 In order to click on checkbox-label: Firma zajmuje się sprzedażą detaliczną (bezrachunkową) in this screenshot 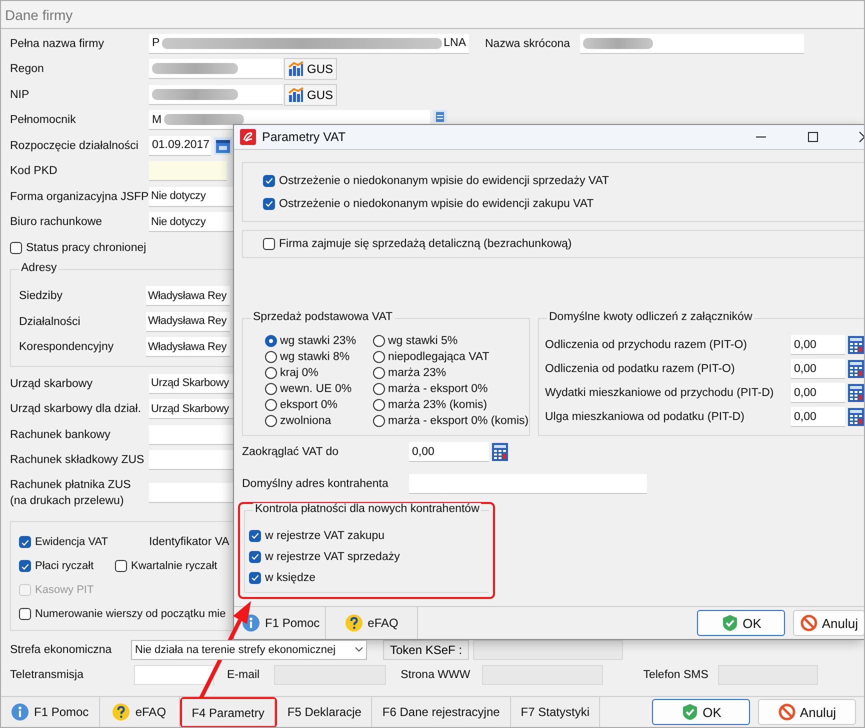, I will do `click(425, 244)`.